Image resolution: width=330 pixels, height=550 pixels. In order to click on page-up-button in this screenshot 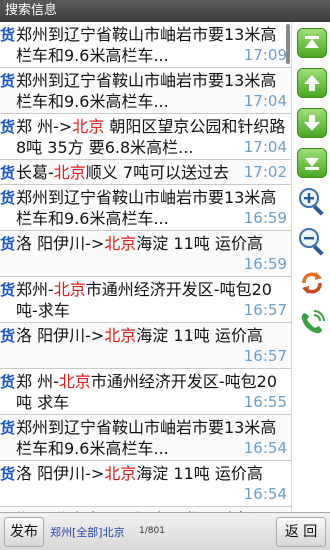, I will do `click(311, 83)`.